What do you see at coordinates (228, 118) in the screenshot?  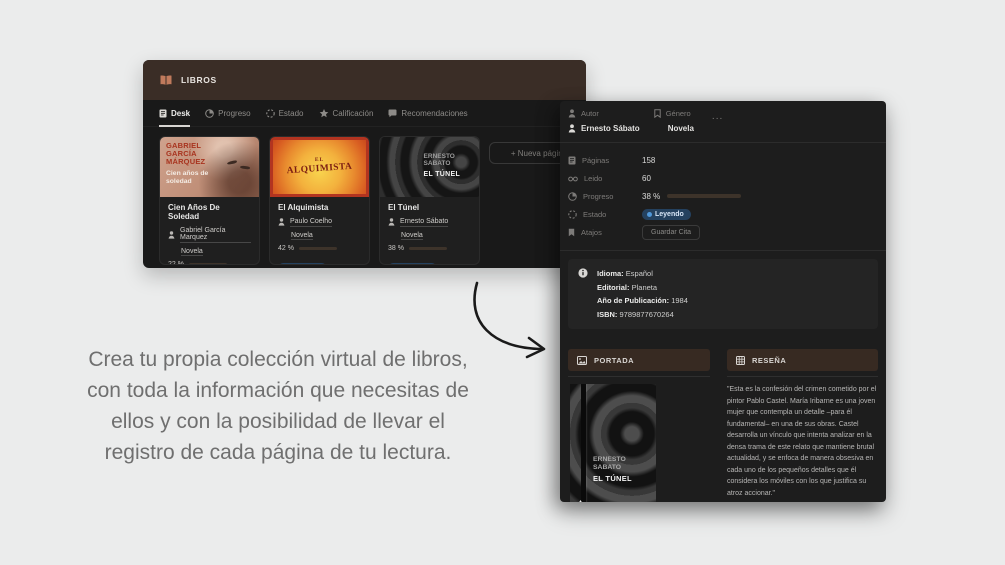 I see `tab-progreso: Progreso` at bounding box center [228, 118].